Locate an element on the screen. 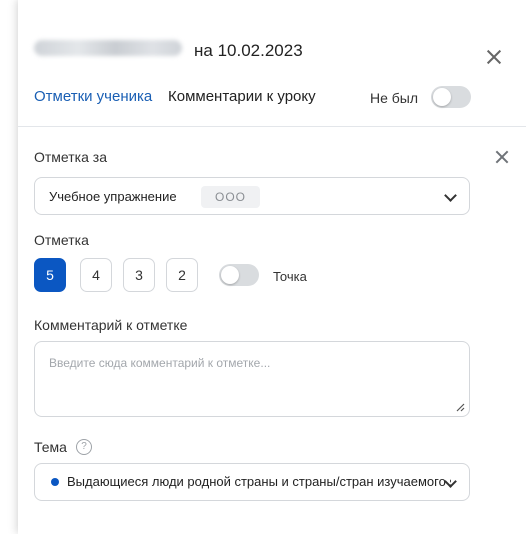 The width and height of the screenshot is (526, 534). work-type-value: Учебное упражнение is located at coordinates (113, 196).